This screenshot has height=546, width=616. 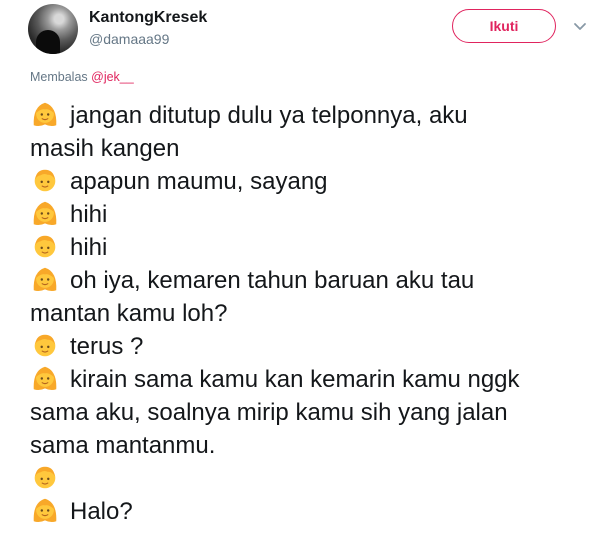 What do you see at coordinates (315, 511) in the screenshot?
I see `tweet-line: Halo?` at bounding box center [315, 511].